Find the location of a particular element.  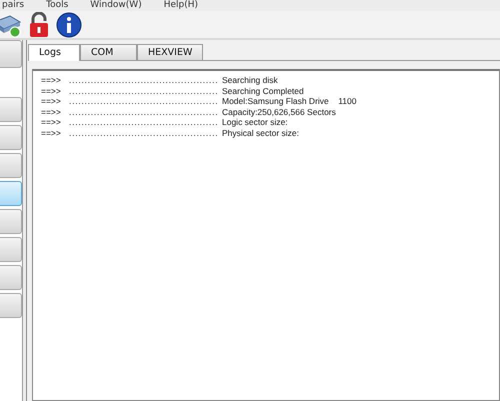

padlock-icon is located at coordinates (39, 25).